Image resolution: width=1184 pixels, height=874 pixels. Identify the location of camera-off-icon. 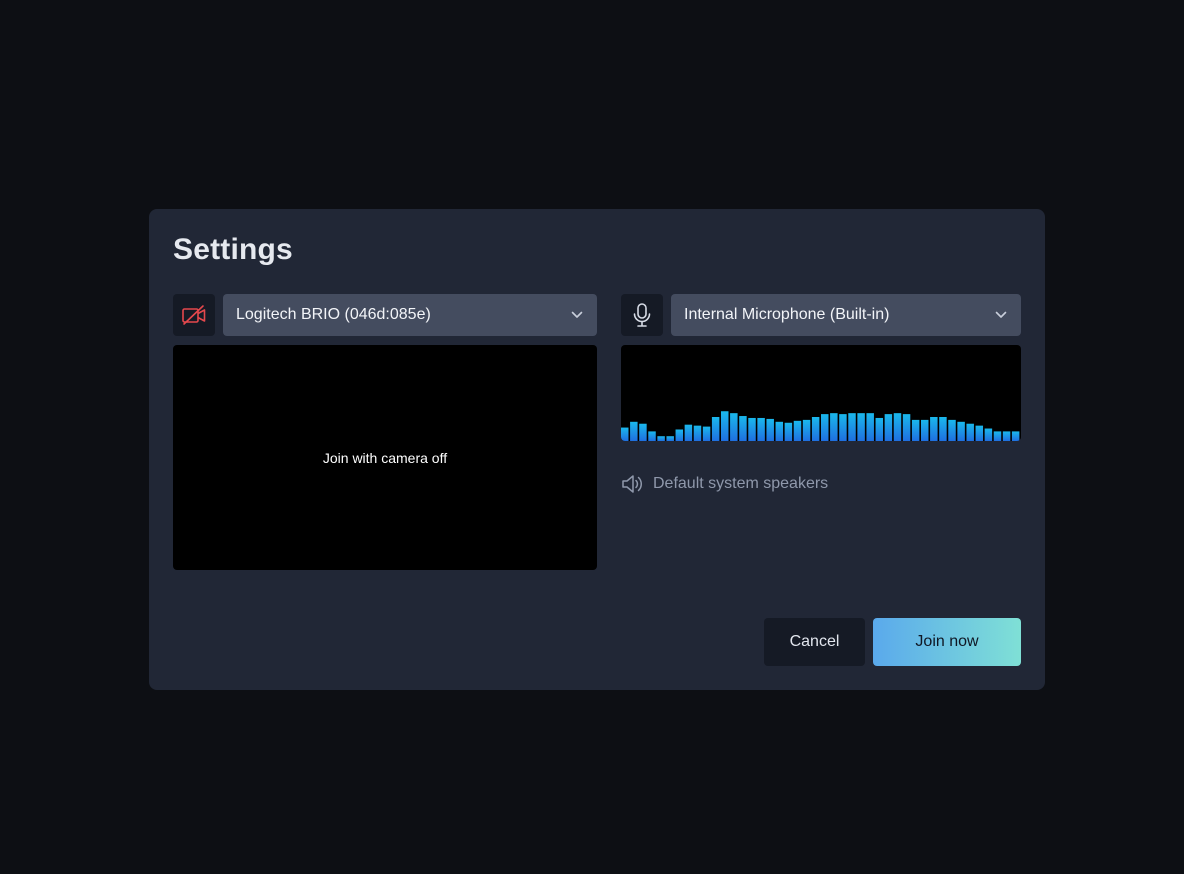
(194, 315).